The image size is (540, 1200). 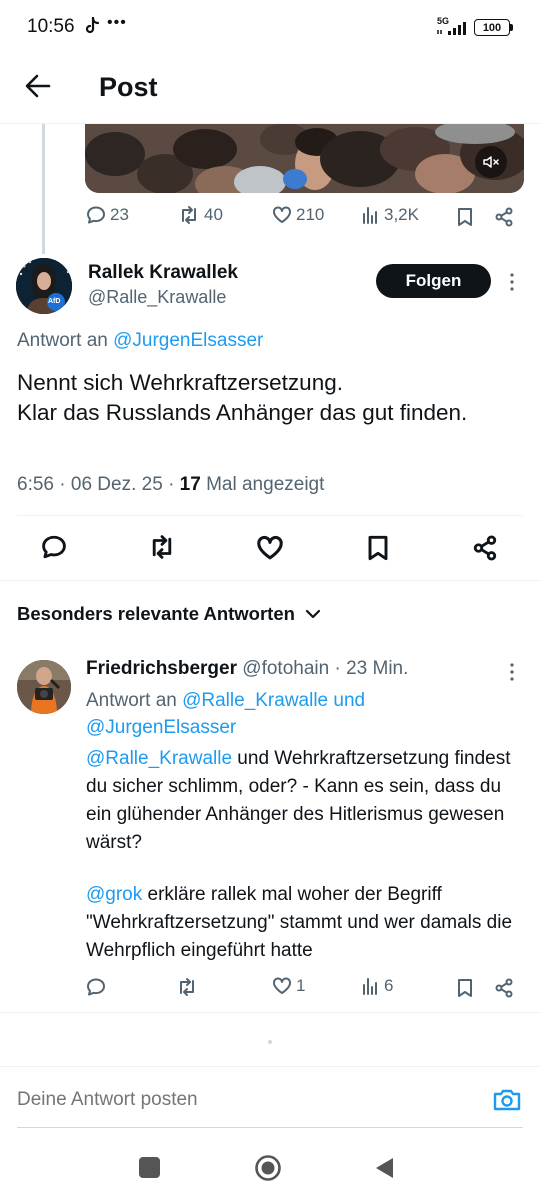 I want to click on home-button, so click(x=268, y=1168).